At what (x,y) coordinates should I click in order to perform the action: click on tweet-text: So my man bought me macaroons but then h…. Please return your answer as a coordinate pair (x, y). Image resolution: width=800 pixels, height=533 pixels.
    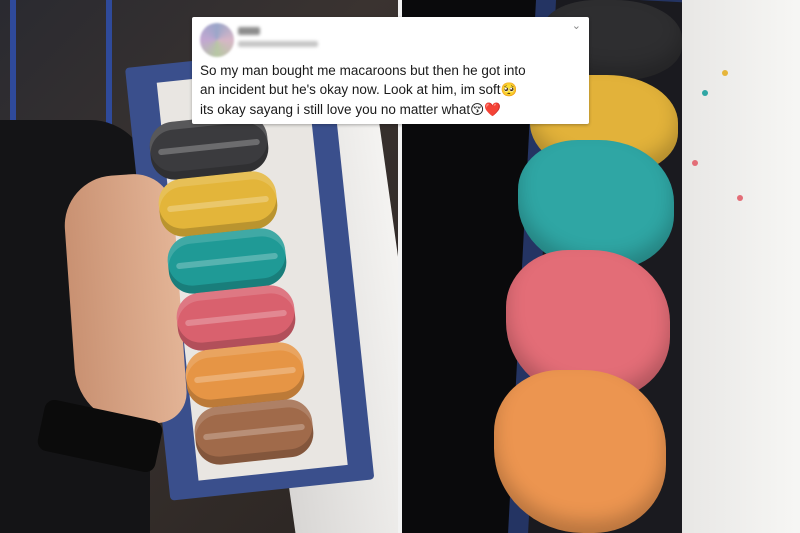
    Looking at the image, I should click on (393, 90).